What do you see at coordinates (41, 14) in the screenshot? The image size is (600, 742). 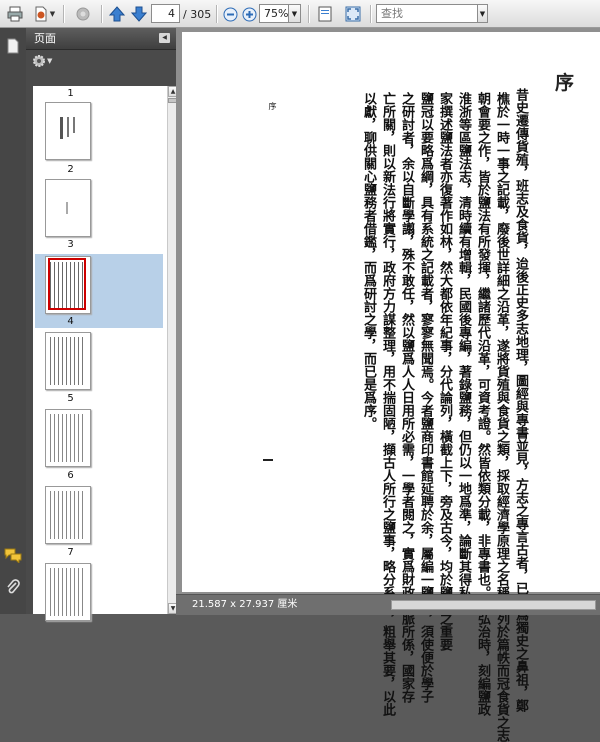 I see `pdf-create-icon` at bounding box center [41, 14].